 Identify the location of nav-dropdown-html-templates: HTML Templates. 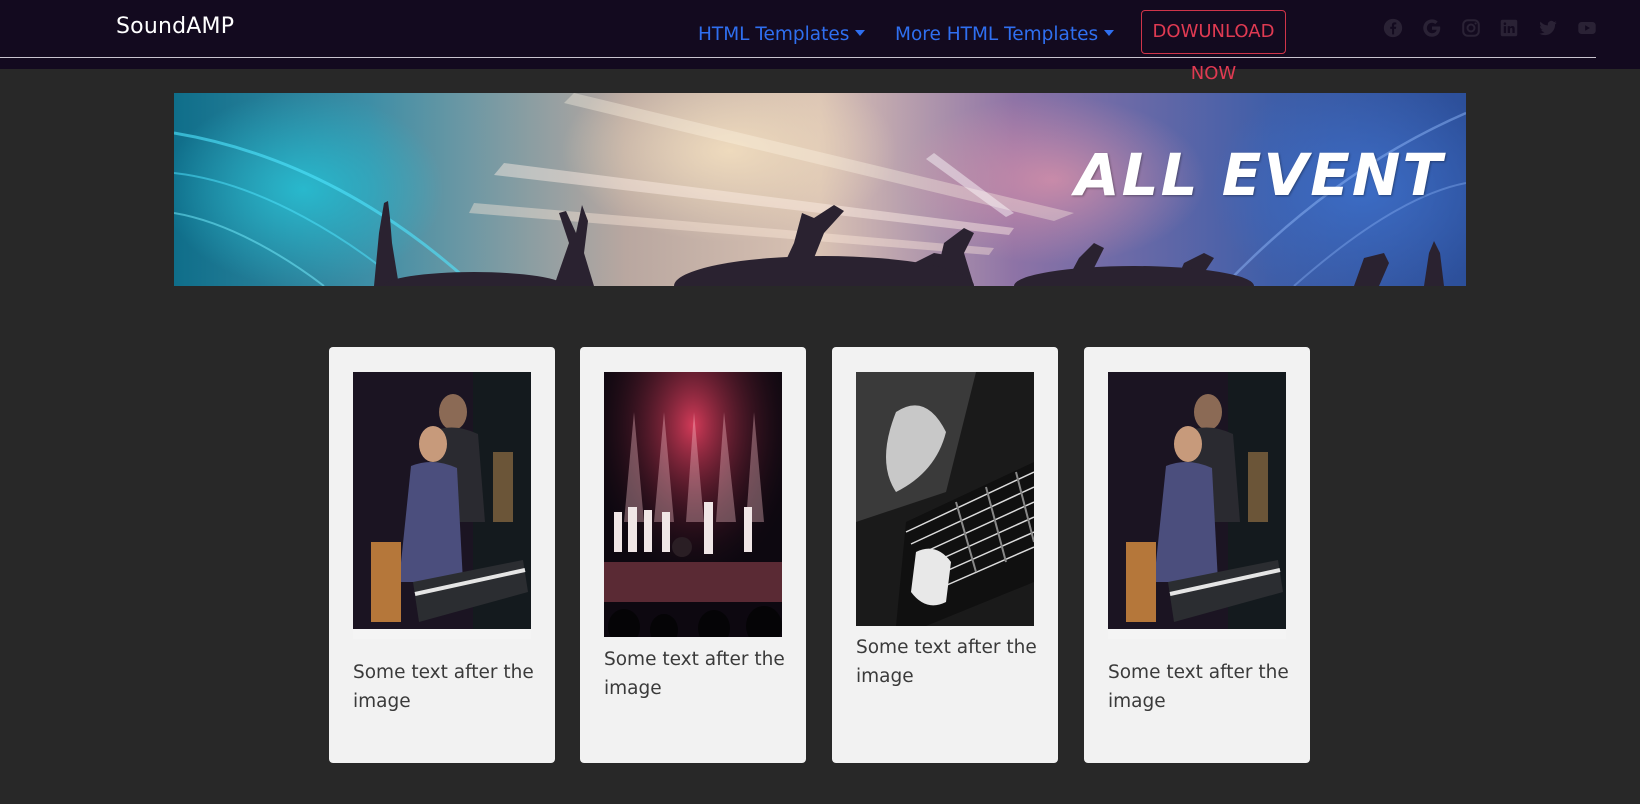
(782, 34).